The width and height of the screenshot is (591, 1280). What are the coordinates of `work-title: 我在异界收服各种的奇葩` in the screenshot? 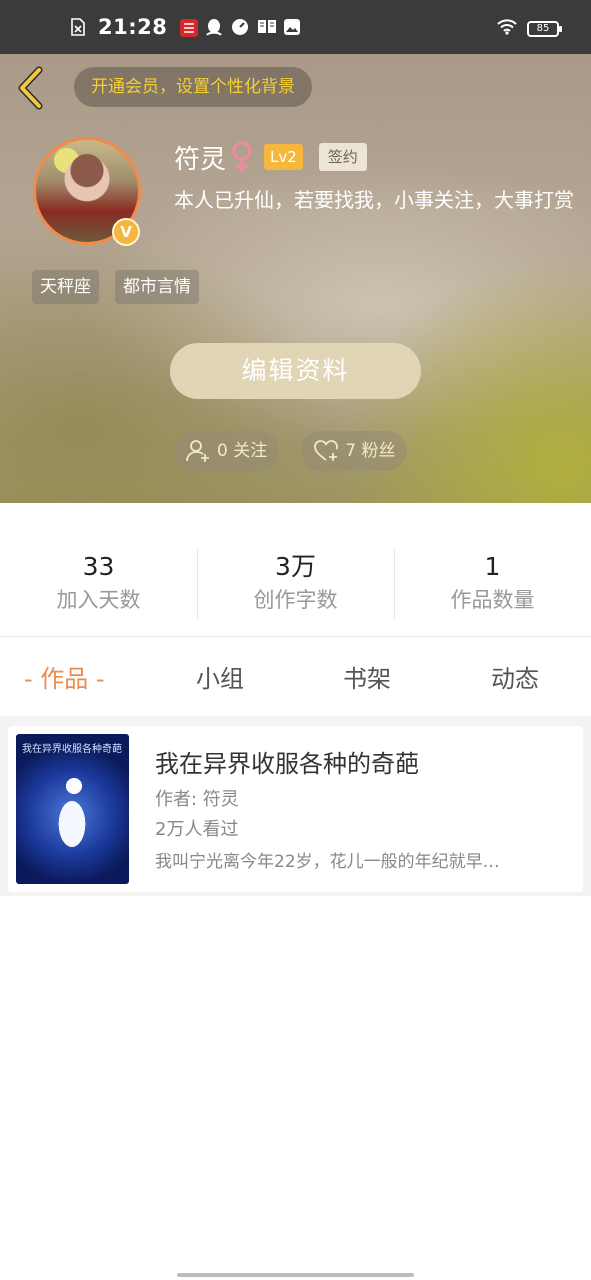 It's located at (287, 764).